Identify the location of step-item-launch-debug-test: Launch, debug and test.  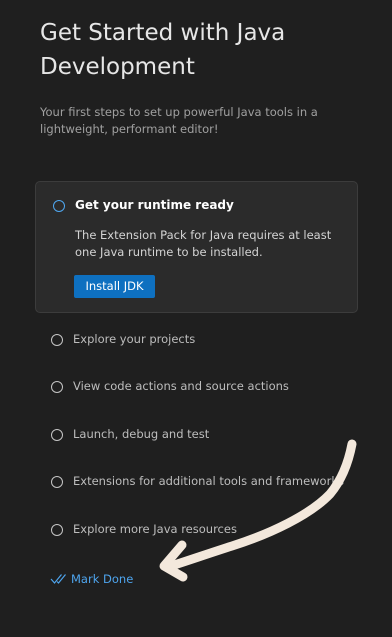
(195, 435).